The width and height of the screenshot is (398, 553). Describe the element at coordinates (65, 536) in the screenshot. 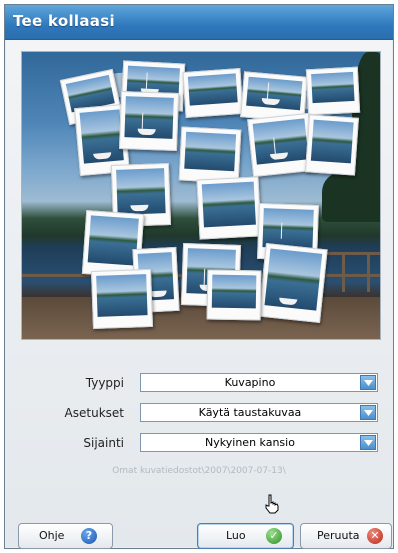

I see `help-button: Ohje ?` at that location.